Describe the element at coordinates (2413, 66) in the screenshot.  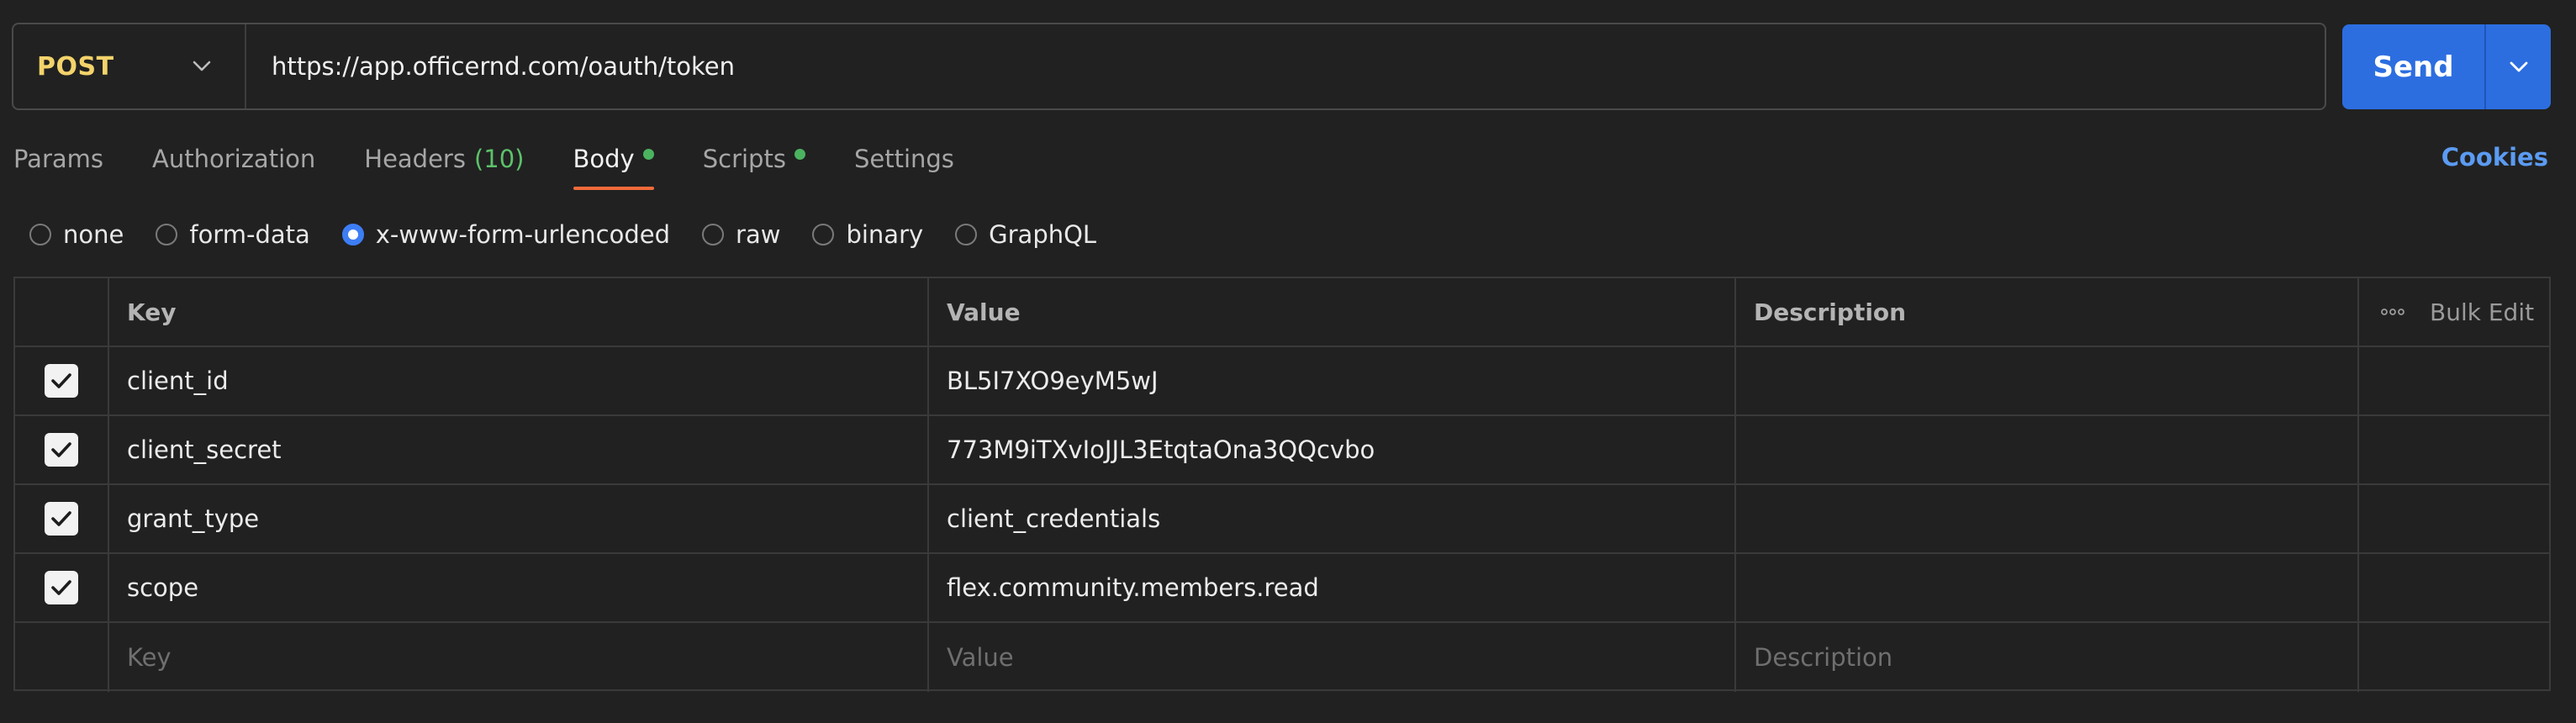
I see `send-button: Send` at that location.